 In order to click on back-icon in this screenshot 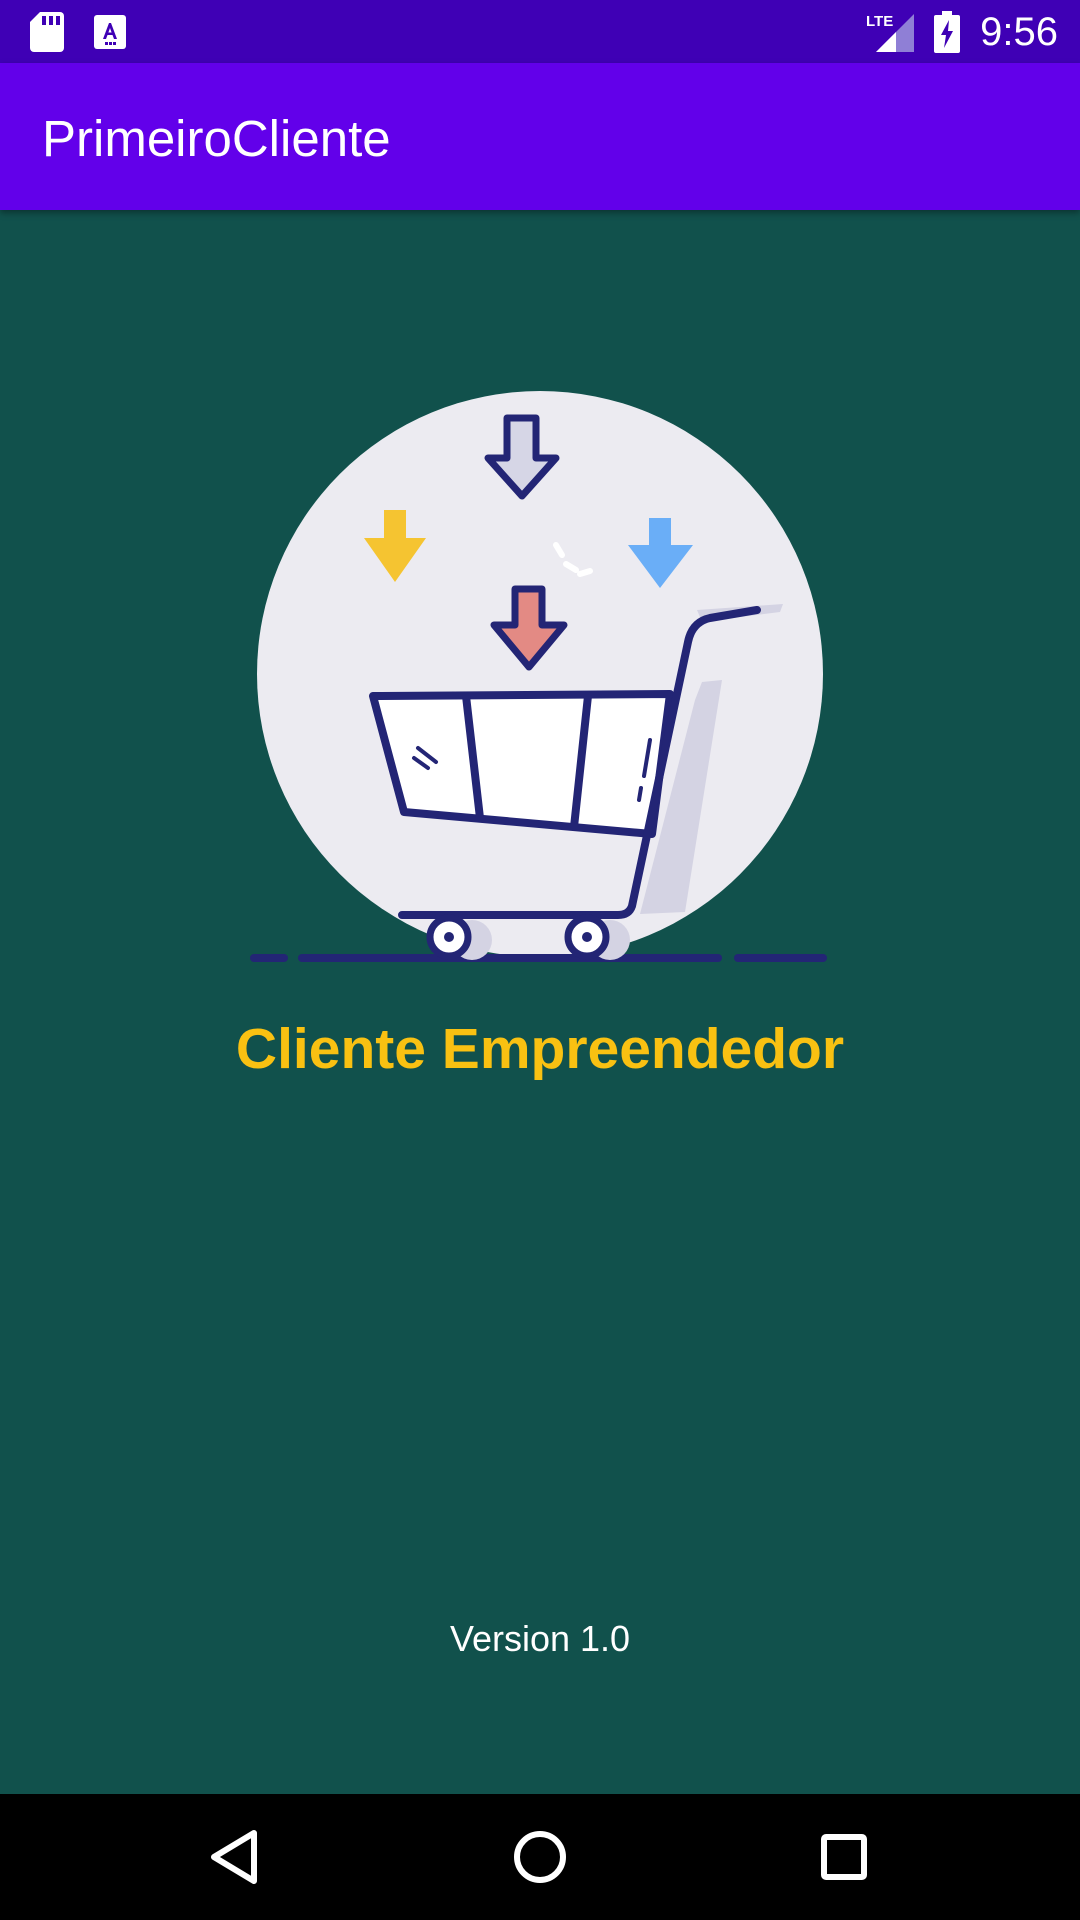, I will do `click(236, 1857)`.